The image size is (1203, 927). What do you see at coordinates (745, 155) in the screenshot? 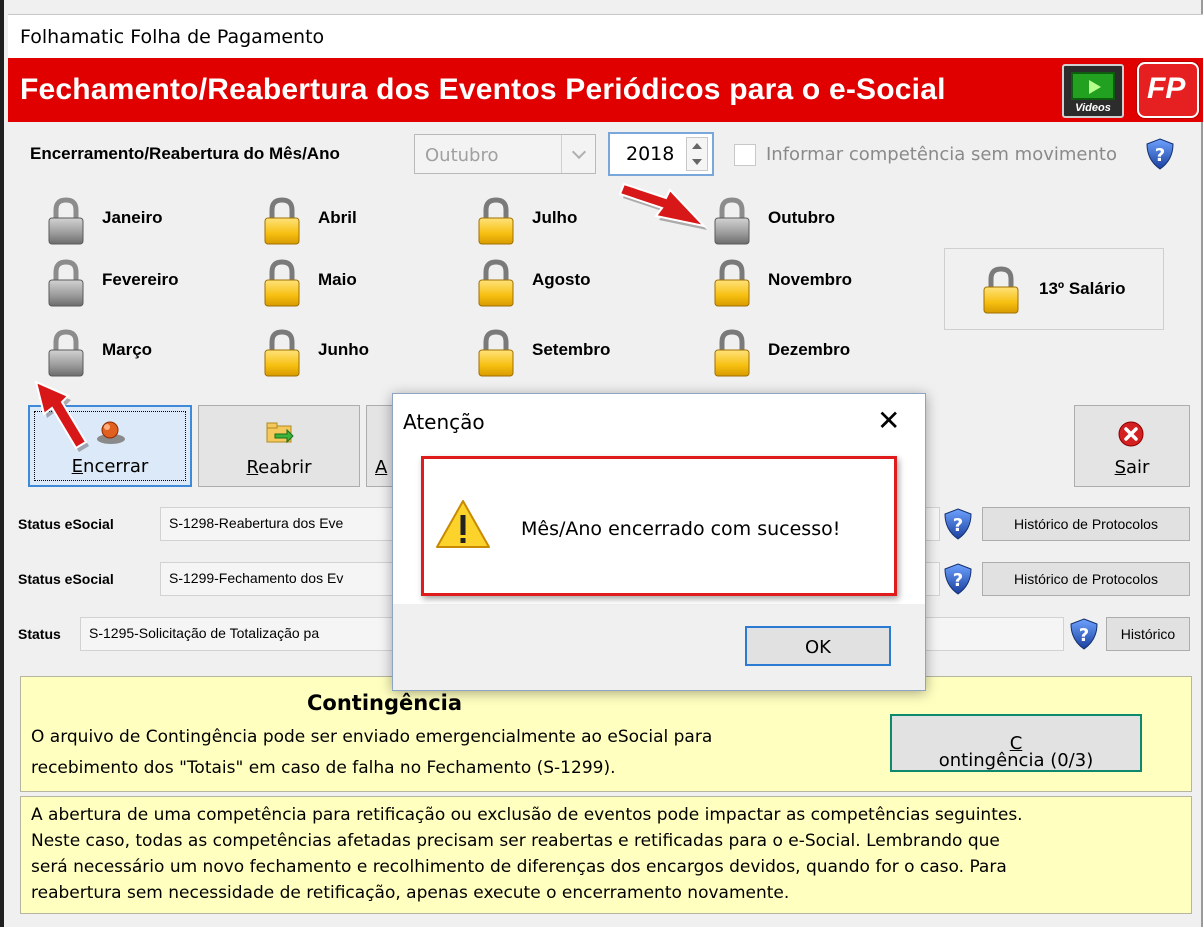
I see `no-movement-checkbox` at bounding box center [745, 155].